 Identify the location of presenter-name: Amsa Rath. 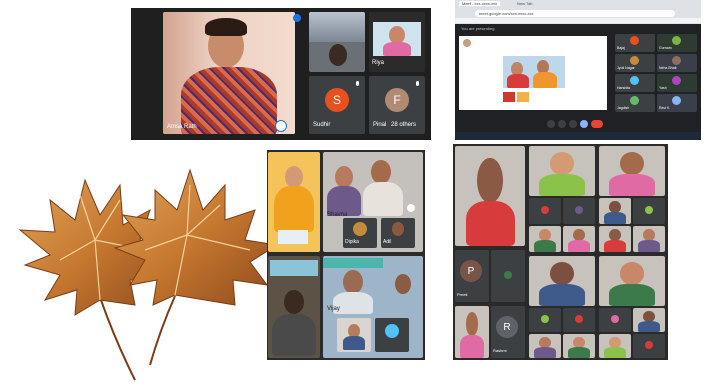
(182, 127).